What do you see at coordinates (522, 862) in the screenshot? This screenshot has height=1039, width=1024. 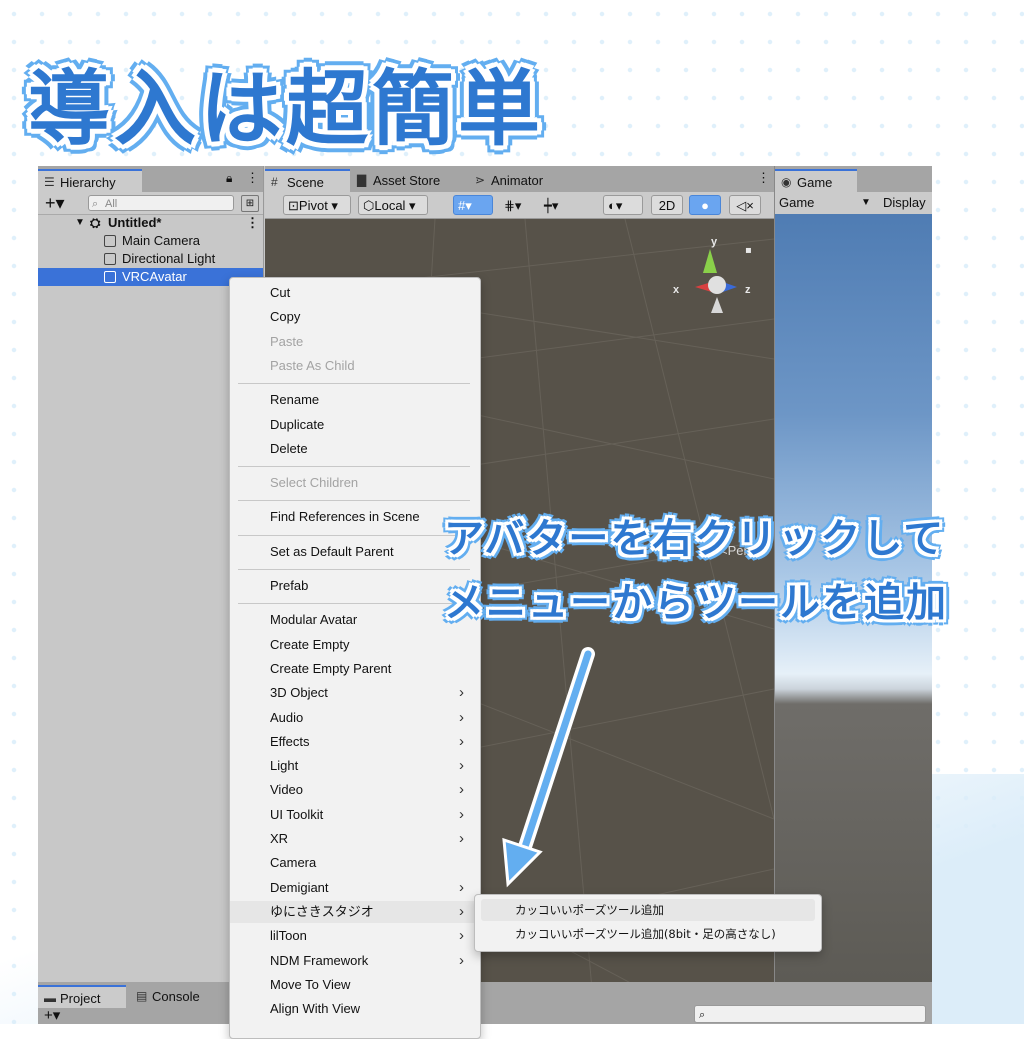 I see `arrow-head` at bounding box center [522, 862].